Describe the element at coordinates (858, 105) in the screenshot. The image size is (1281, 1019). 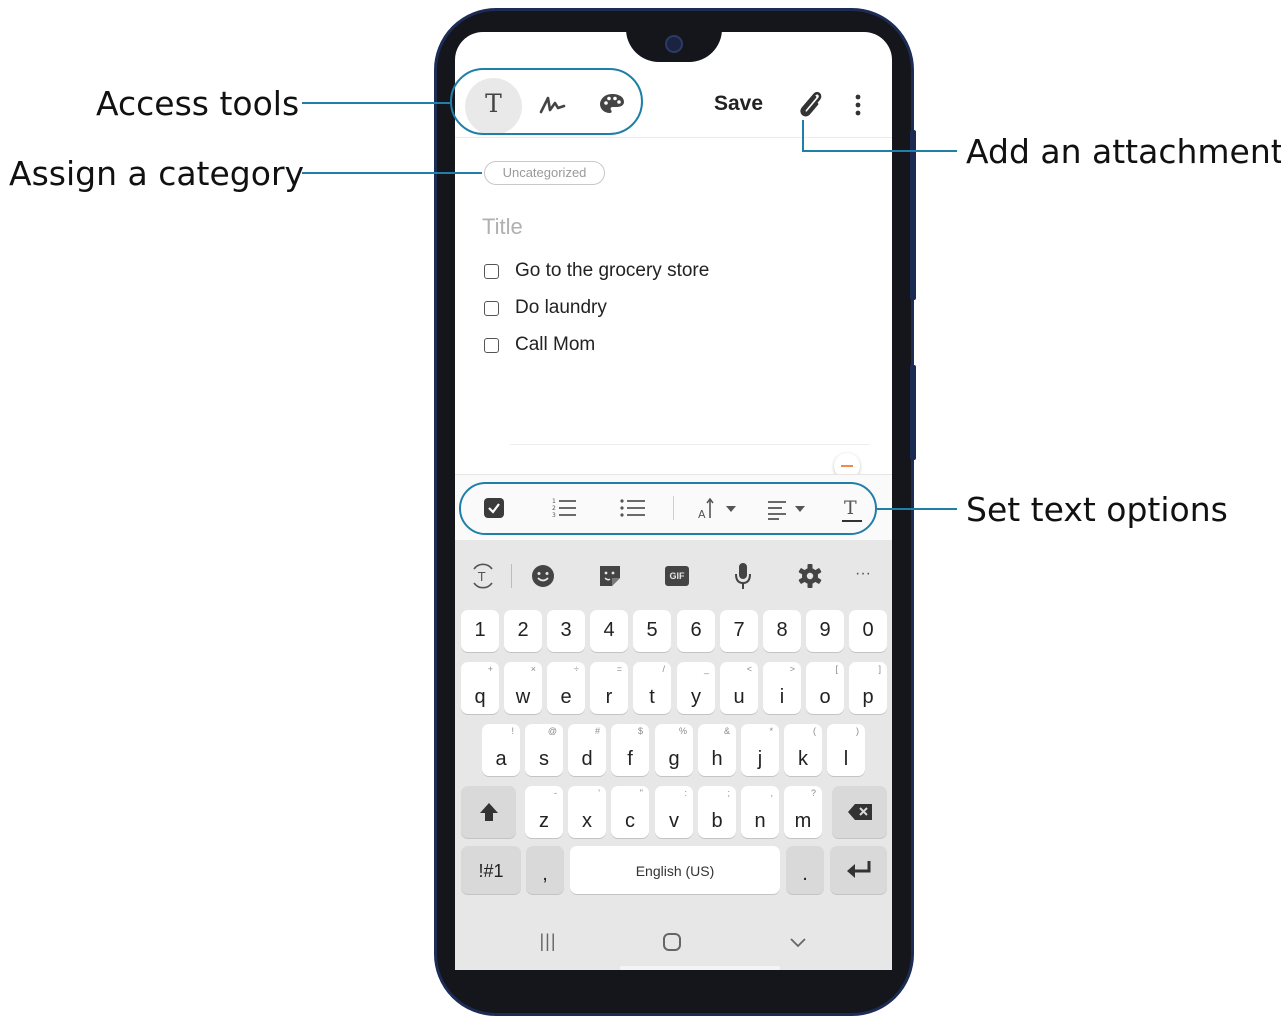
I see `more-options-icon` at that location.